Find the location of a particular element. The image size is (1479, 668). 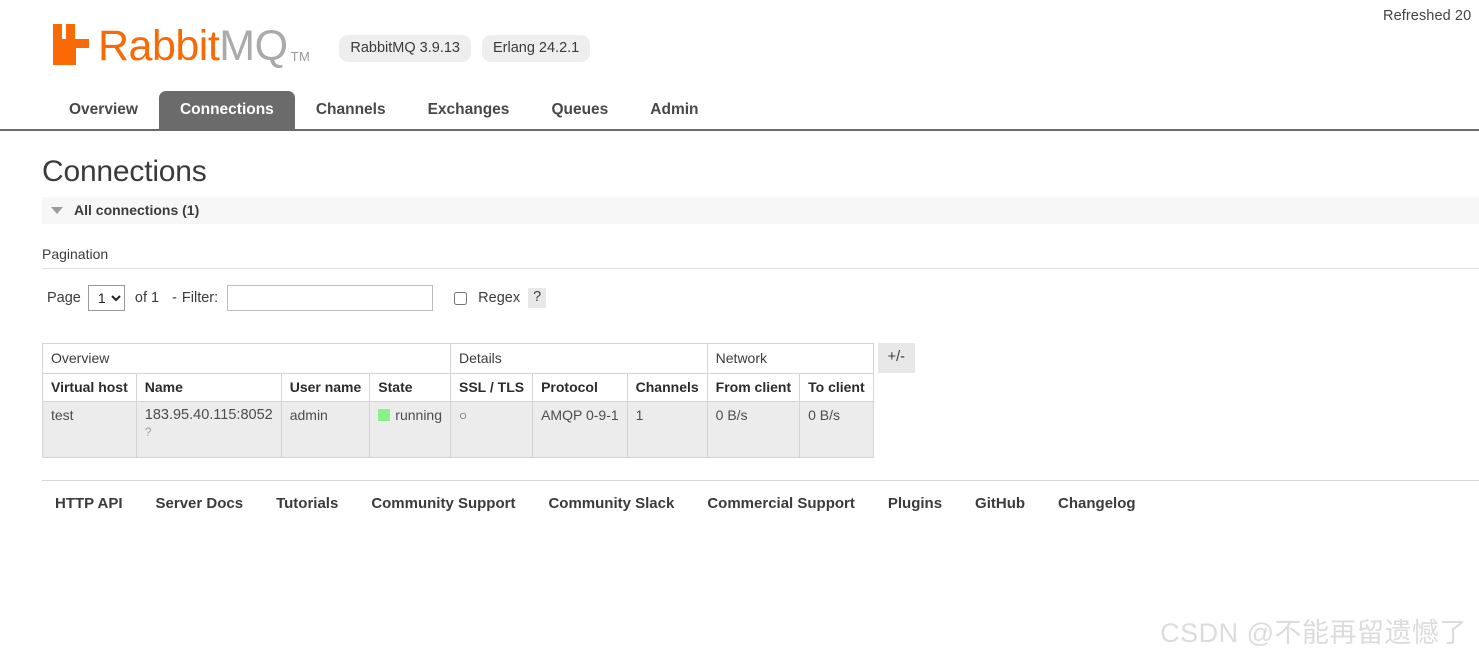

regex-checkbox is located at coordinates (461, 298).